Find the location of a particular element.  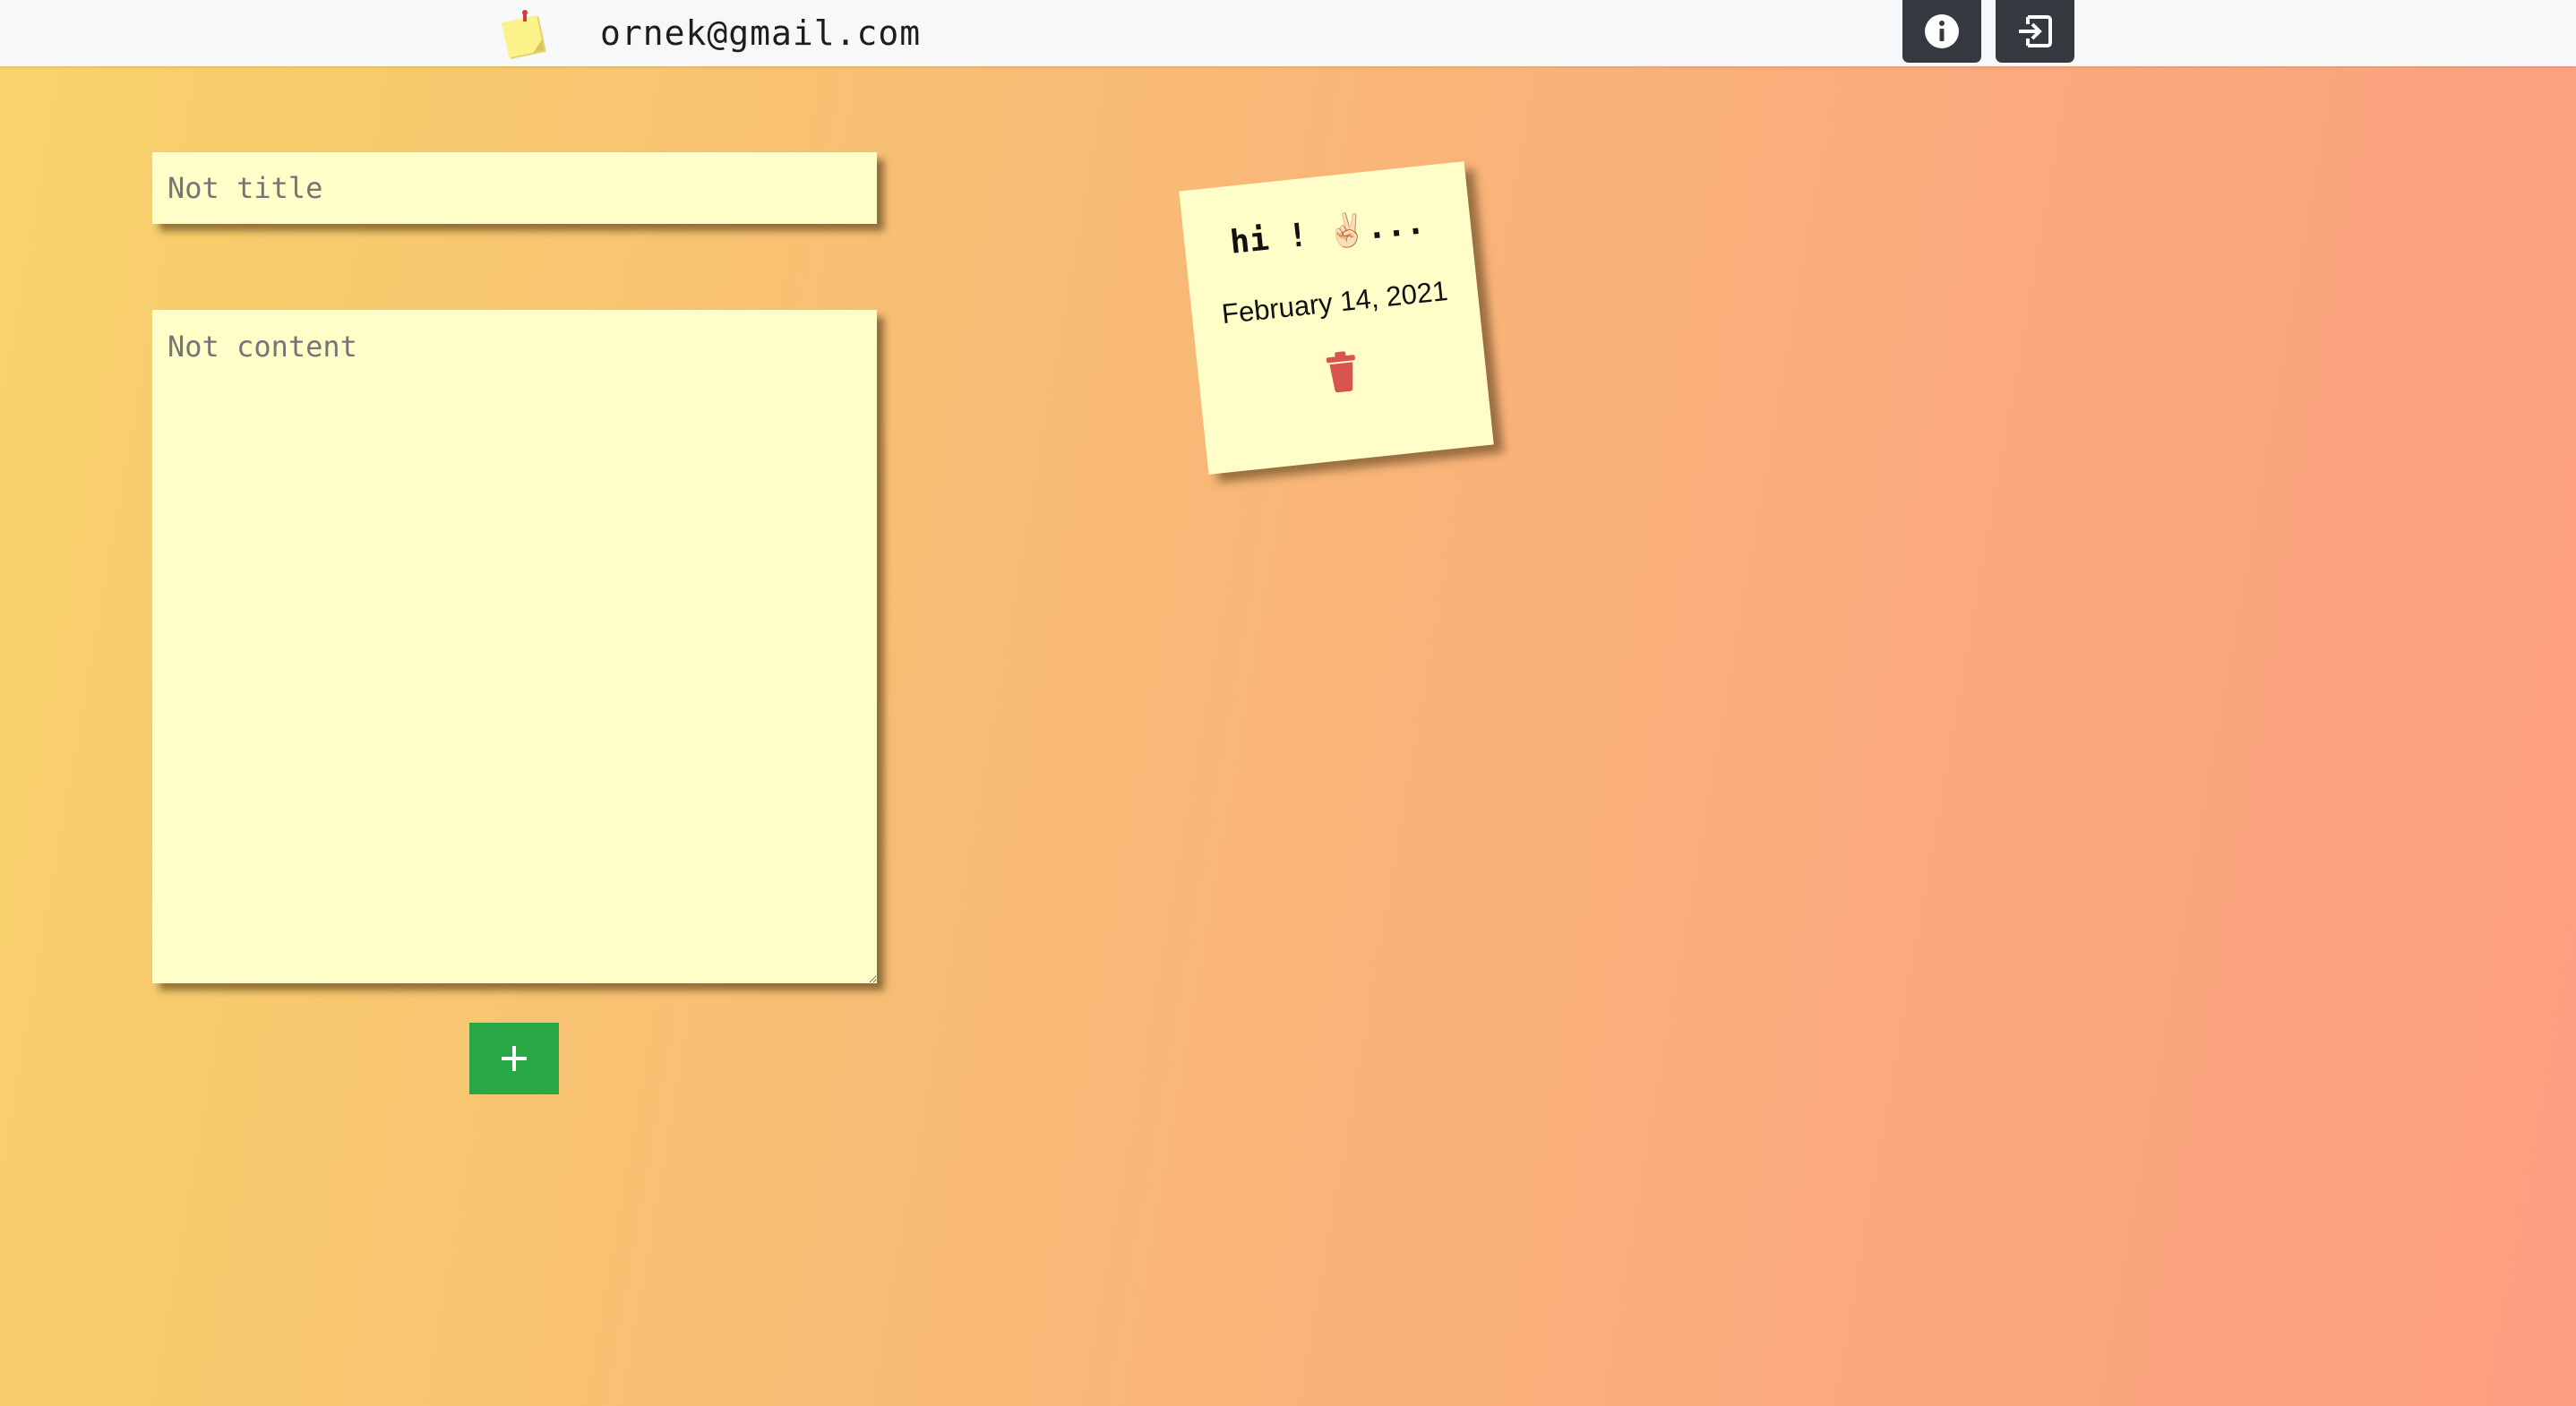

sign-out-icon is located at coordinates (2035, 31).